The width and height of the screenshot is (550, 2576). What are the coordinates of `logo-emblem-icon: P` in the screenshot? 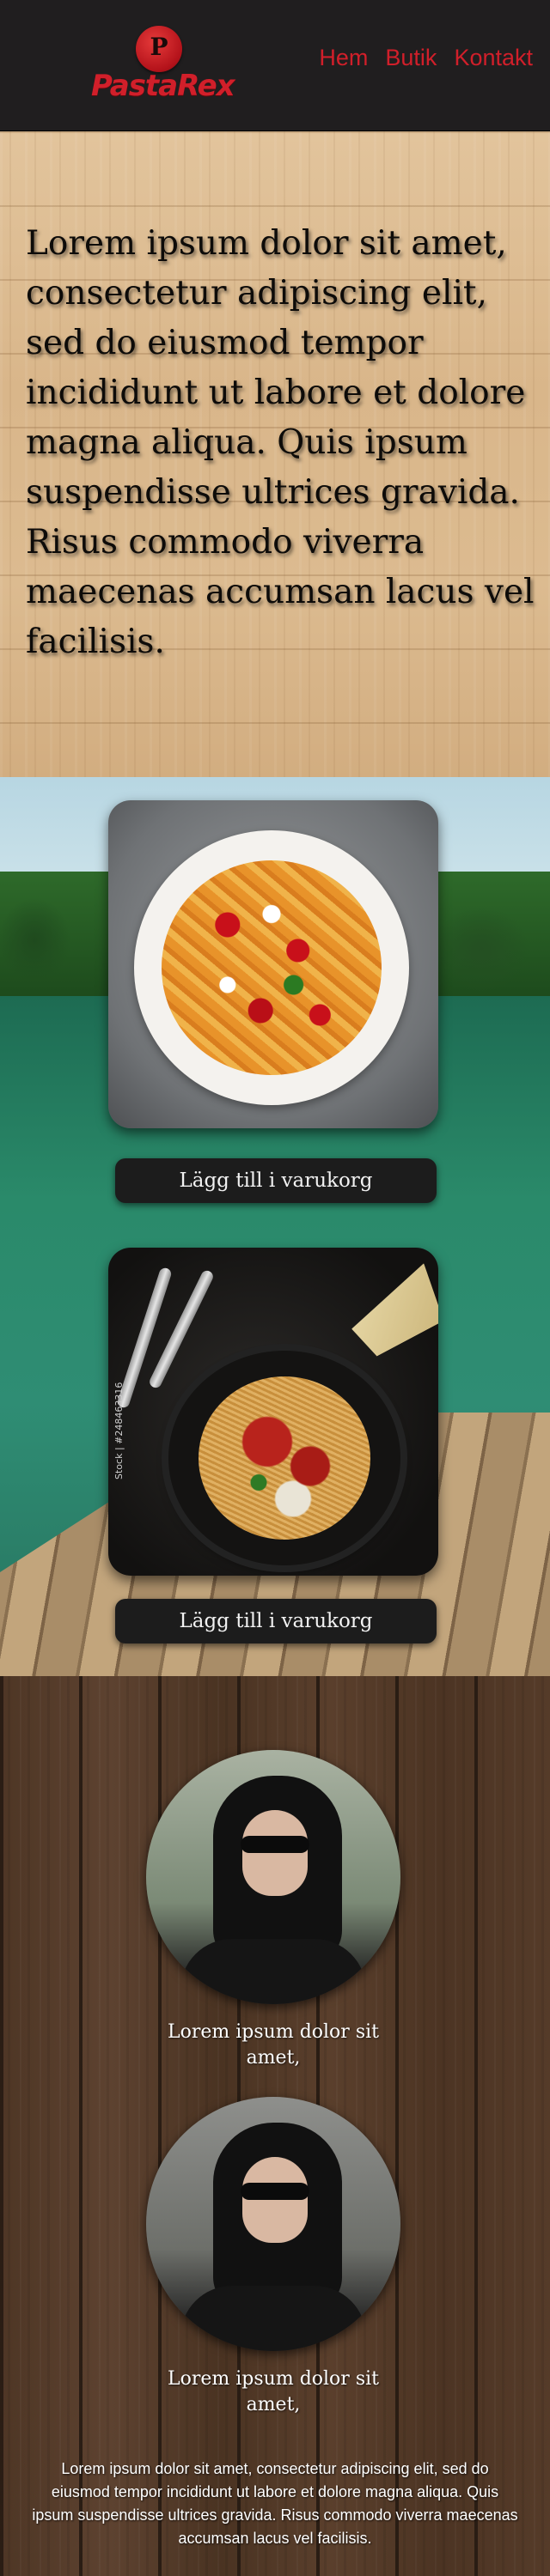 It's located at (159, 49).